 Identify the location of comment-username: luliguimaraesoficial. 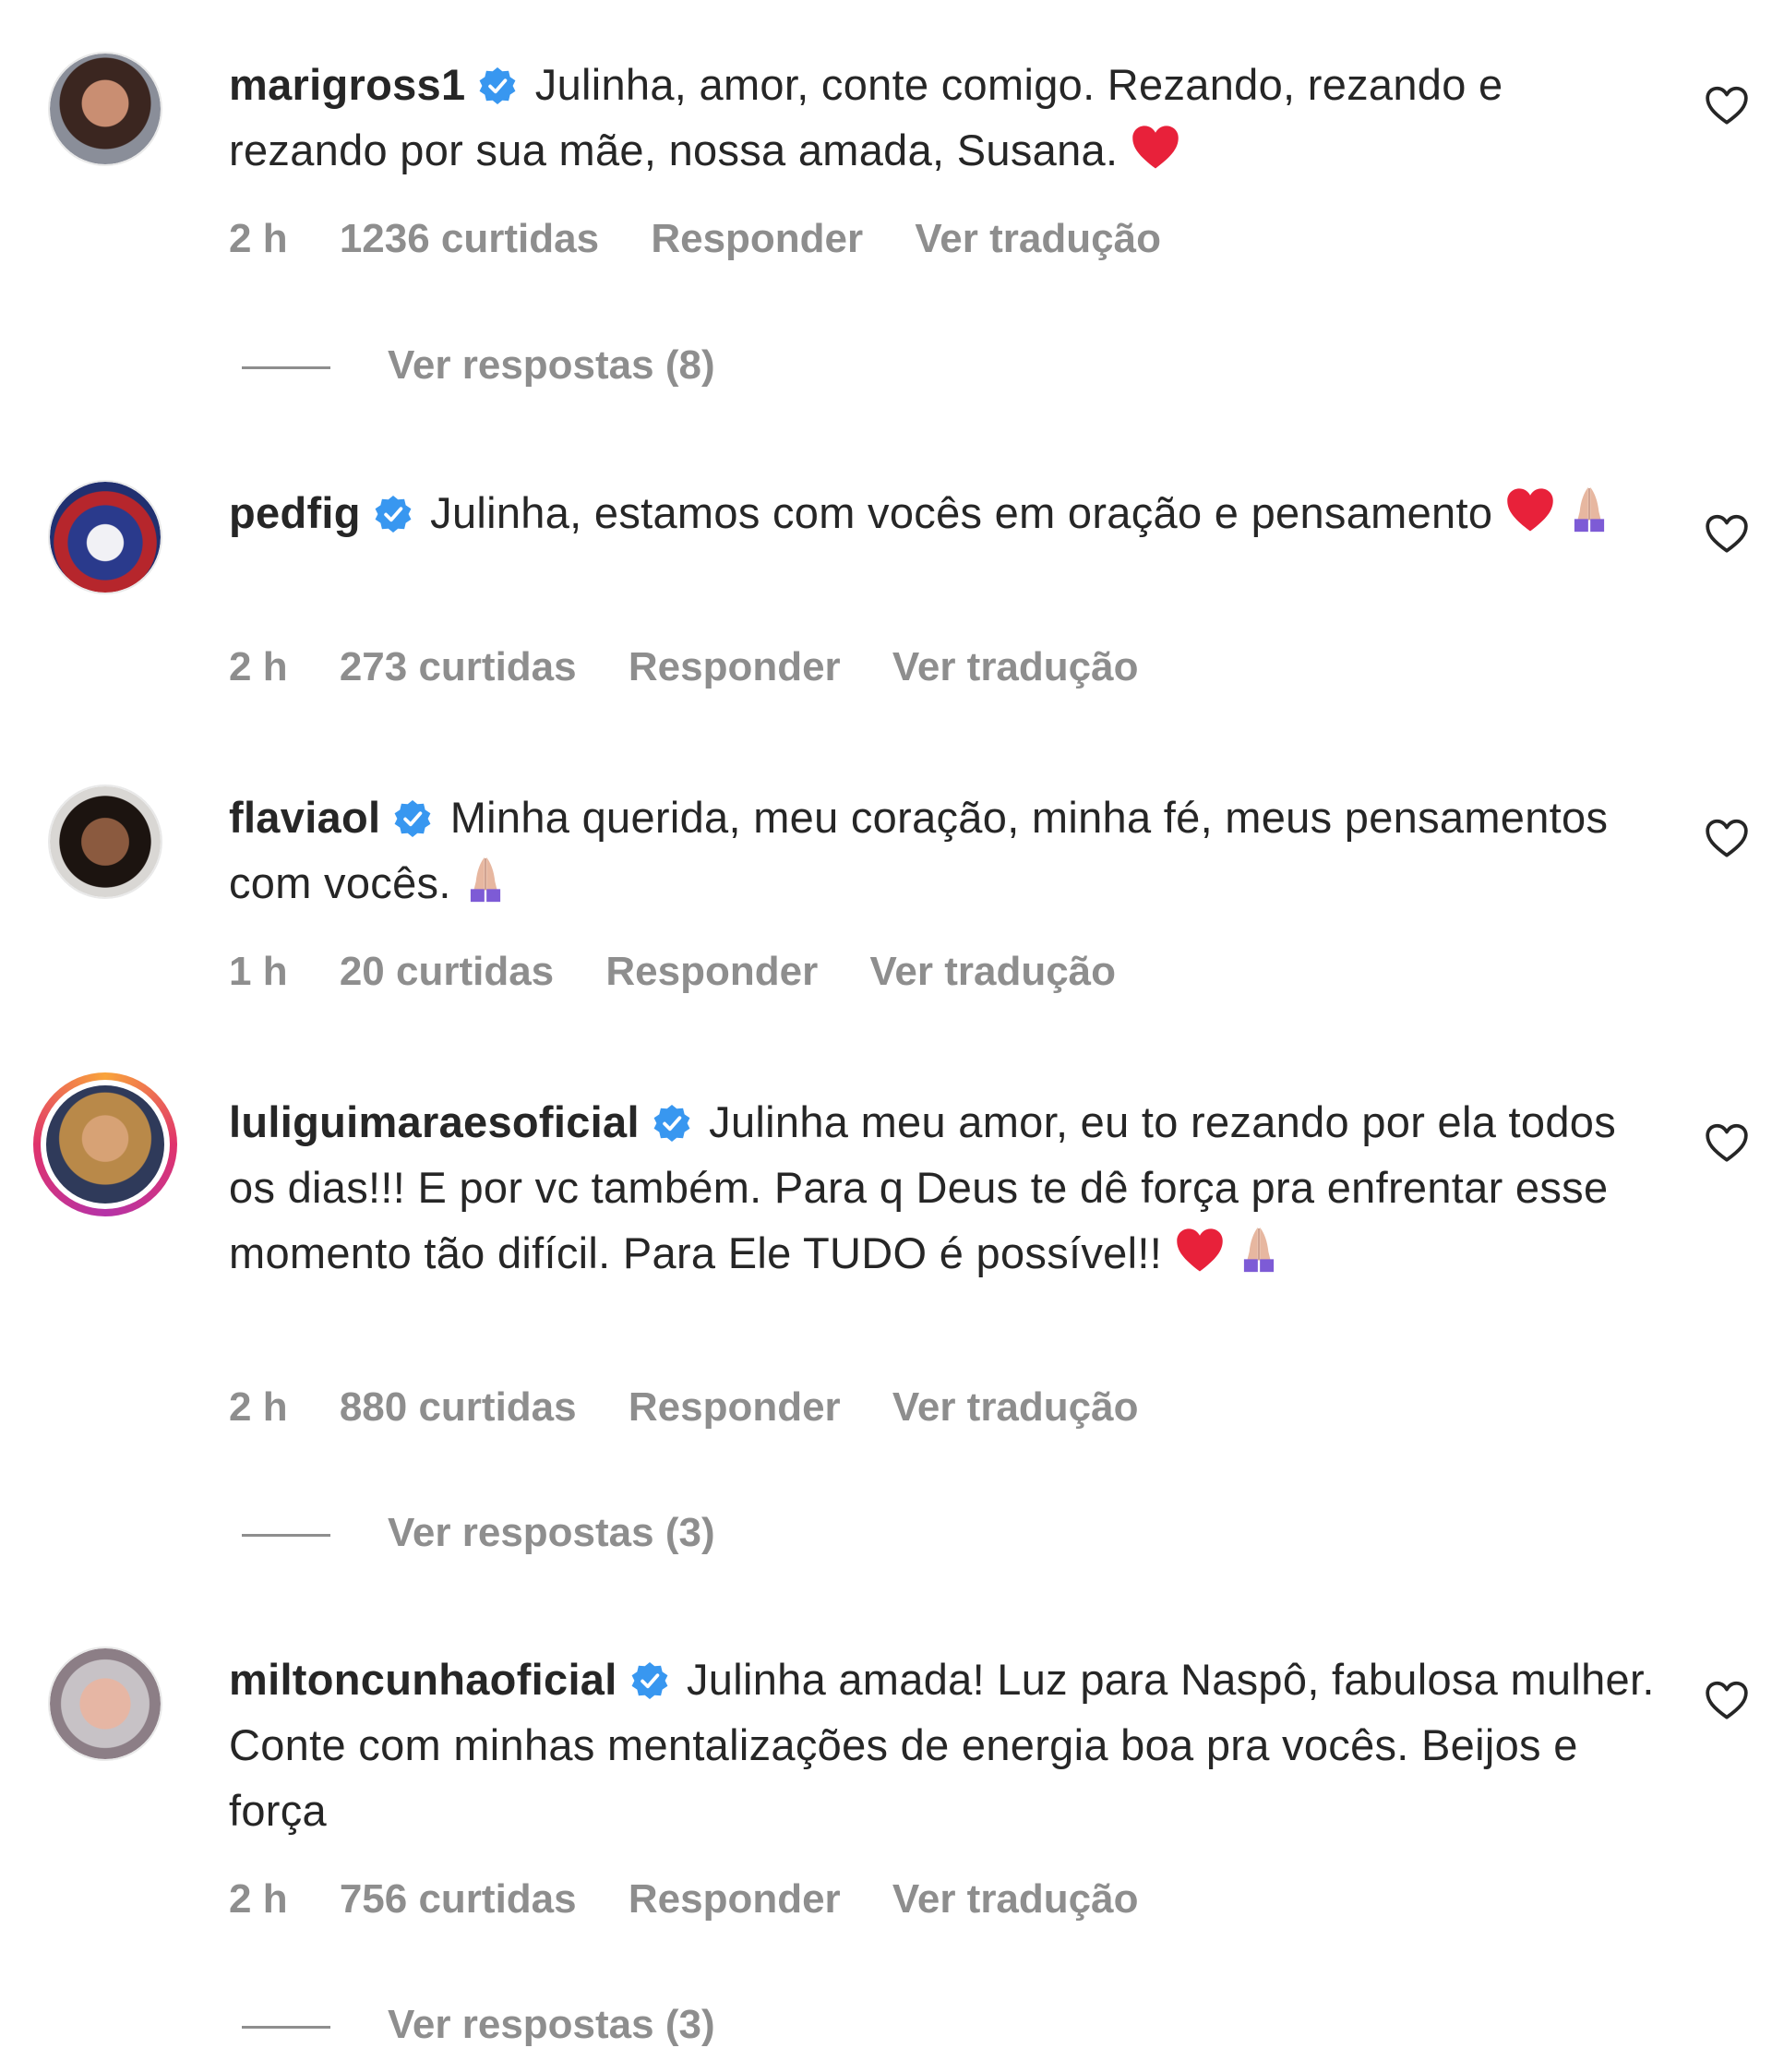
(435, 1121).